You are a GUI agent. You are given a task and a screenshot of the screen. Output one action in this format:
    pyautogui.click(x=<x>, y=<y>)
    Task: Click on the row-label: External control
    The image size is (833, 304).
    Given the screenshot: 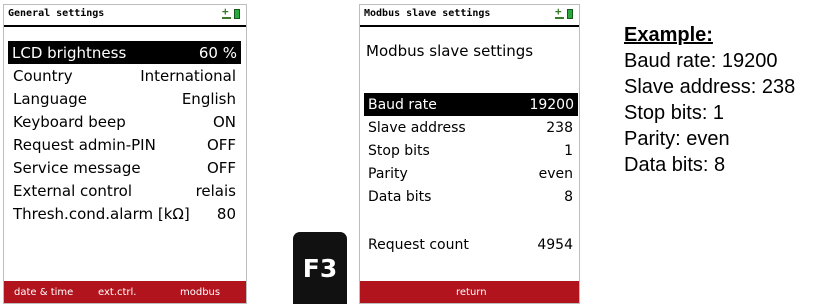 What is the action you would take?
    pyautogui.click(x=72, y=190)
    